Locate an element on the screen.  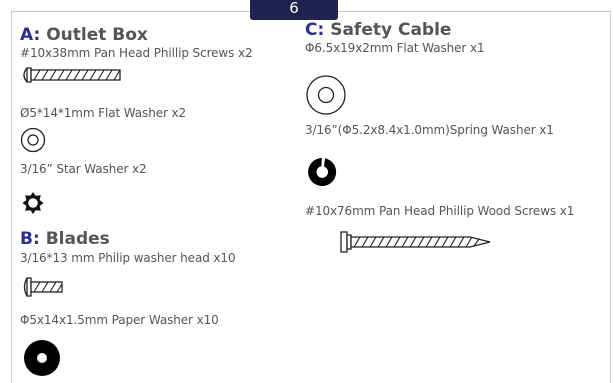
part-label-a1: #10x38mm Pan Head Phillip Screws x2 is located at coordinates (136, 53).